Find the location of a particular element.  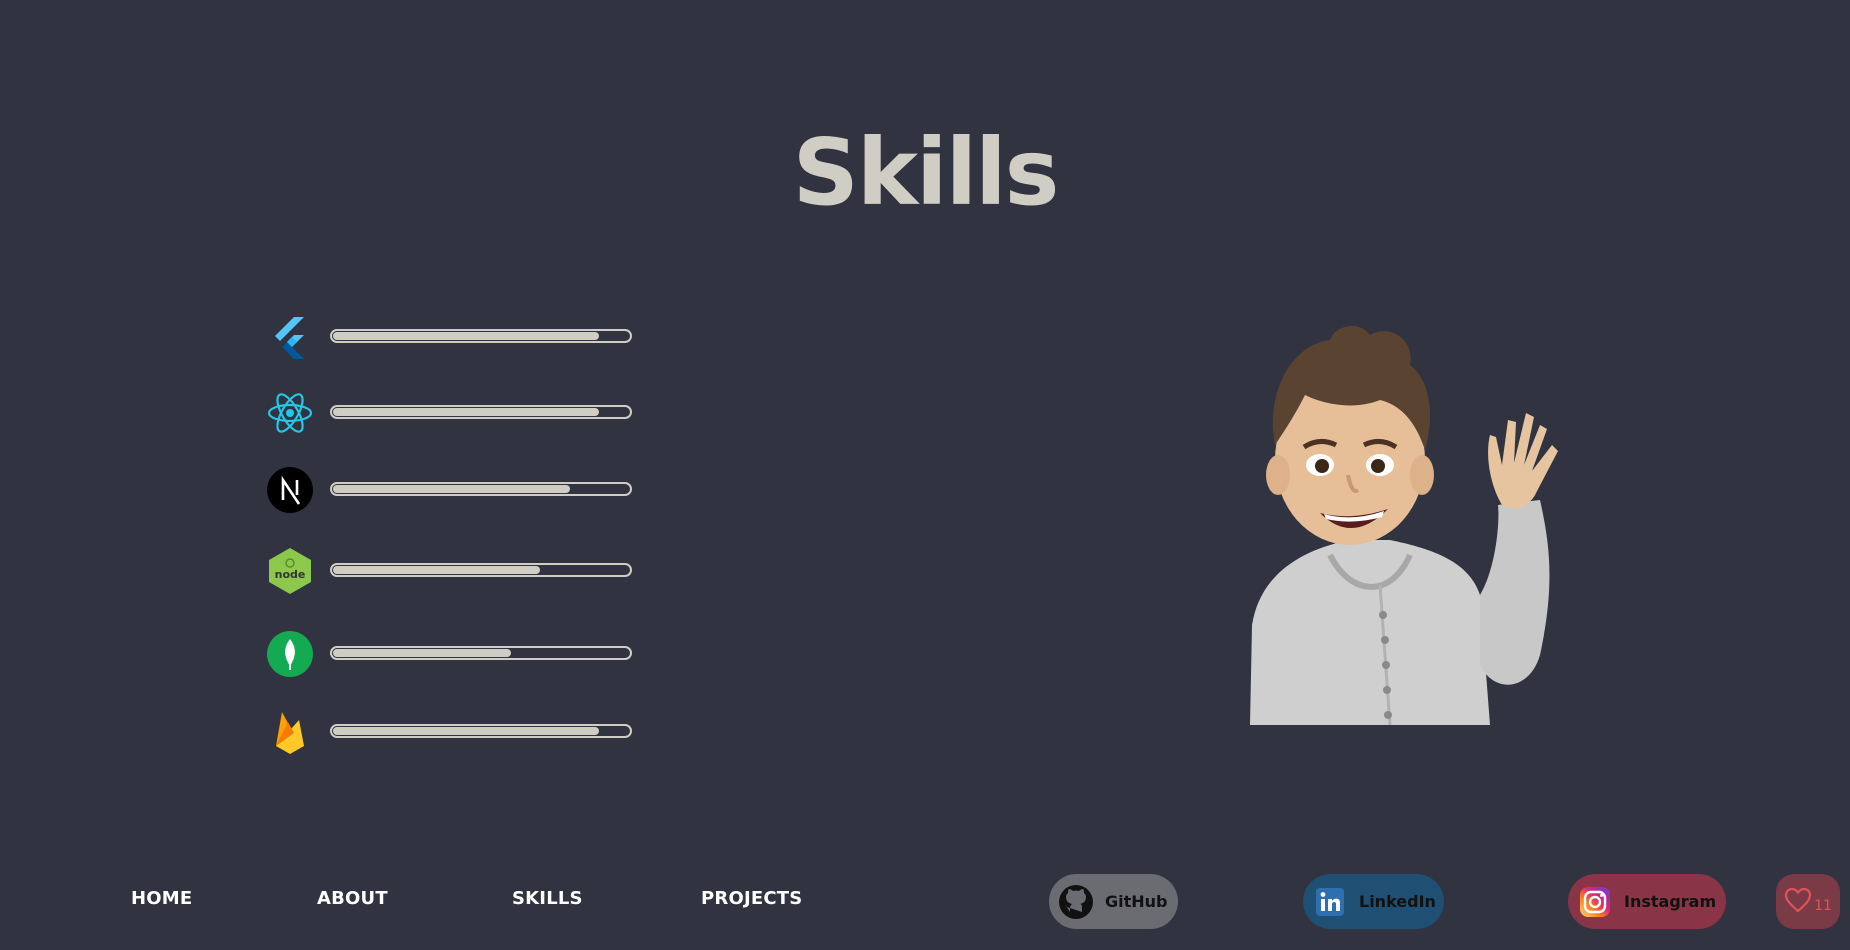

instagram-button: Instagram is located at coordinates (1647, 901).